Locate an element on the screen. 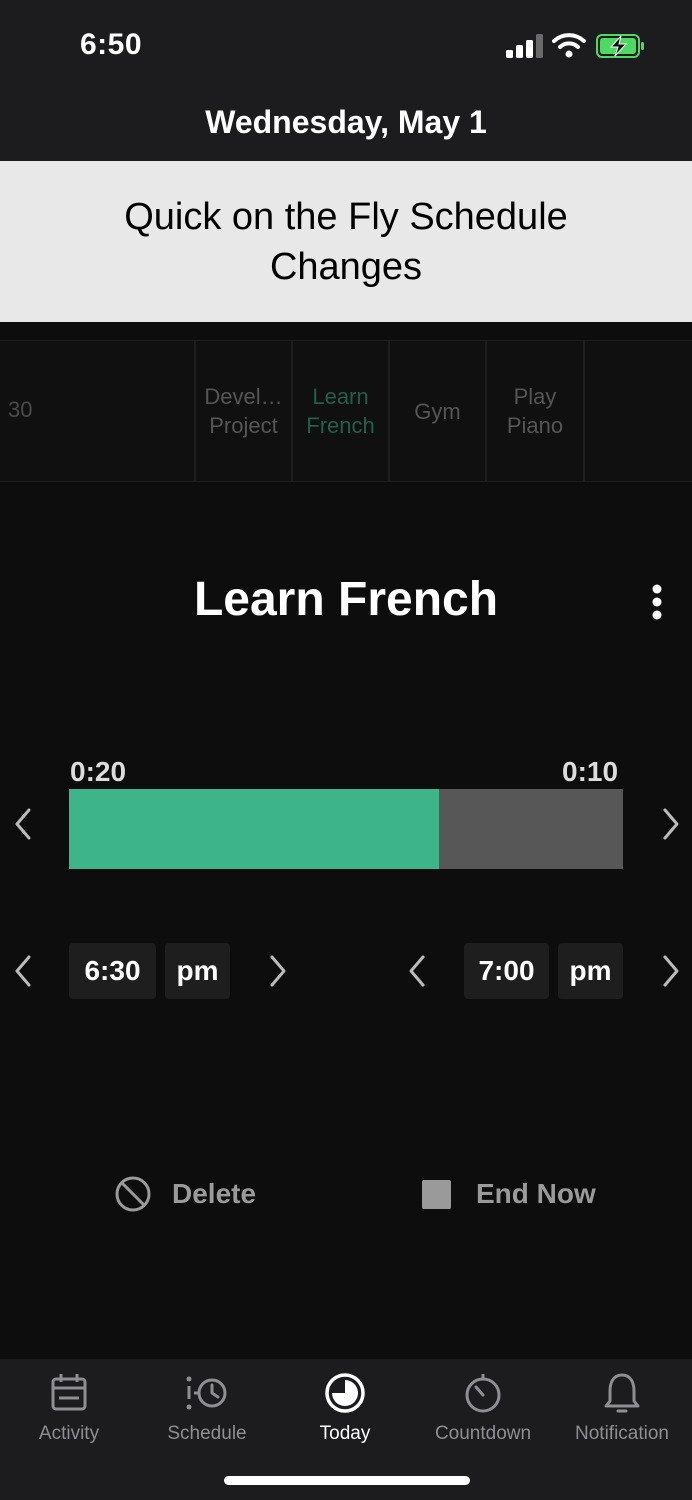 This screenshot has height=1500, width=692. header-date: Wednesday, May 1 is located at coordinates (346, 122).